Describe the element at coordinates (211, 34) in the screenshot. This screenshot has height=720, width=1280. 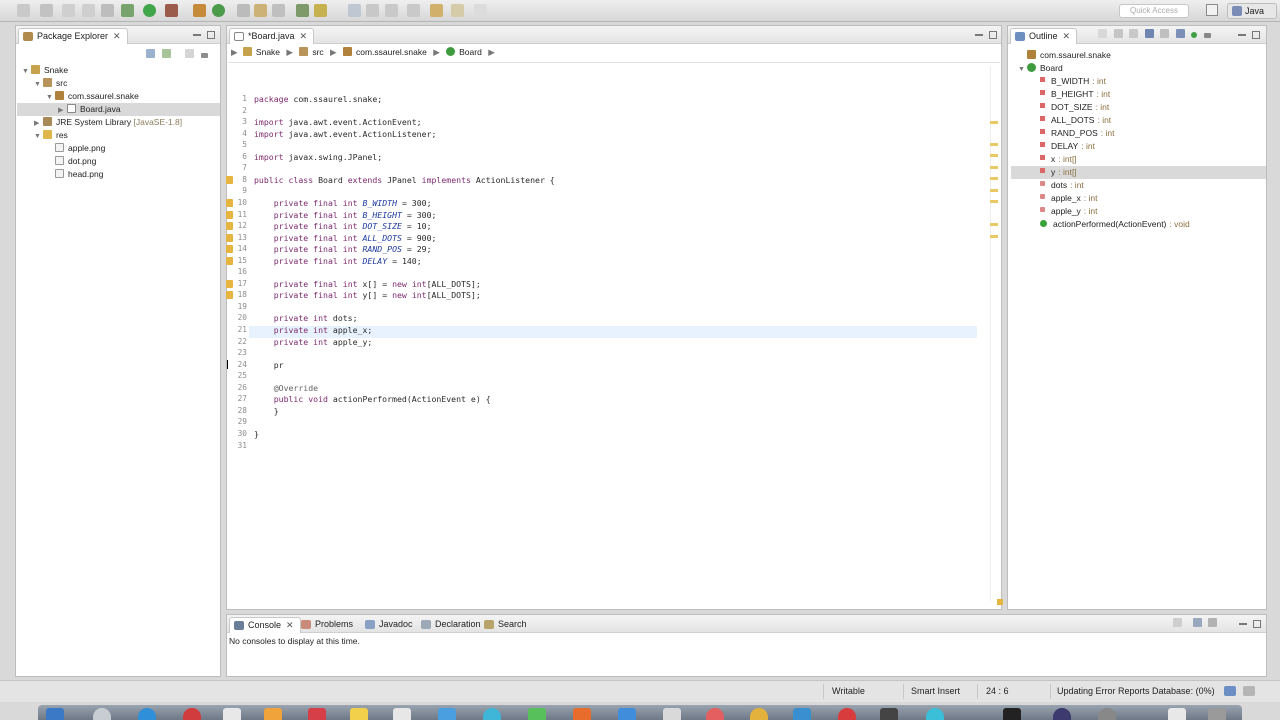
I see `maximize-icon` at that location.